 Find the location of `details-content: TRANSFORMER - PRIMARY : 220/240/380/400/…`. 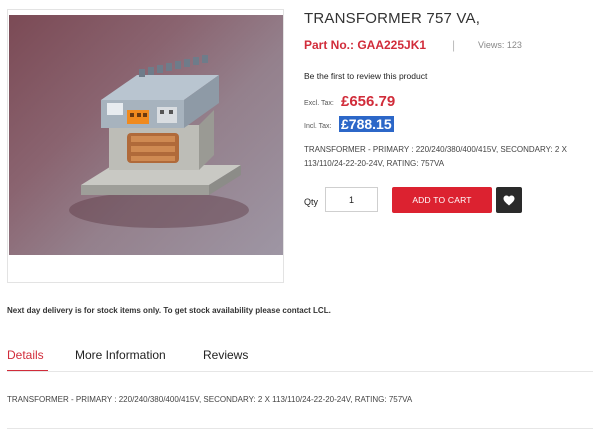

details-content: TRANSFORMER - PRIMARY : 220/240/380/400/… is located at coordinates (210, 399).